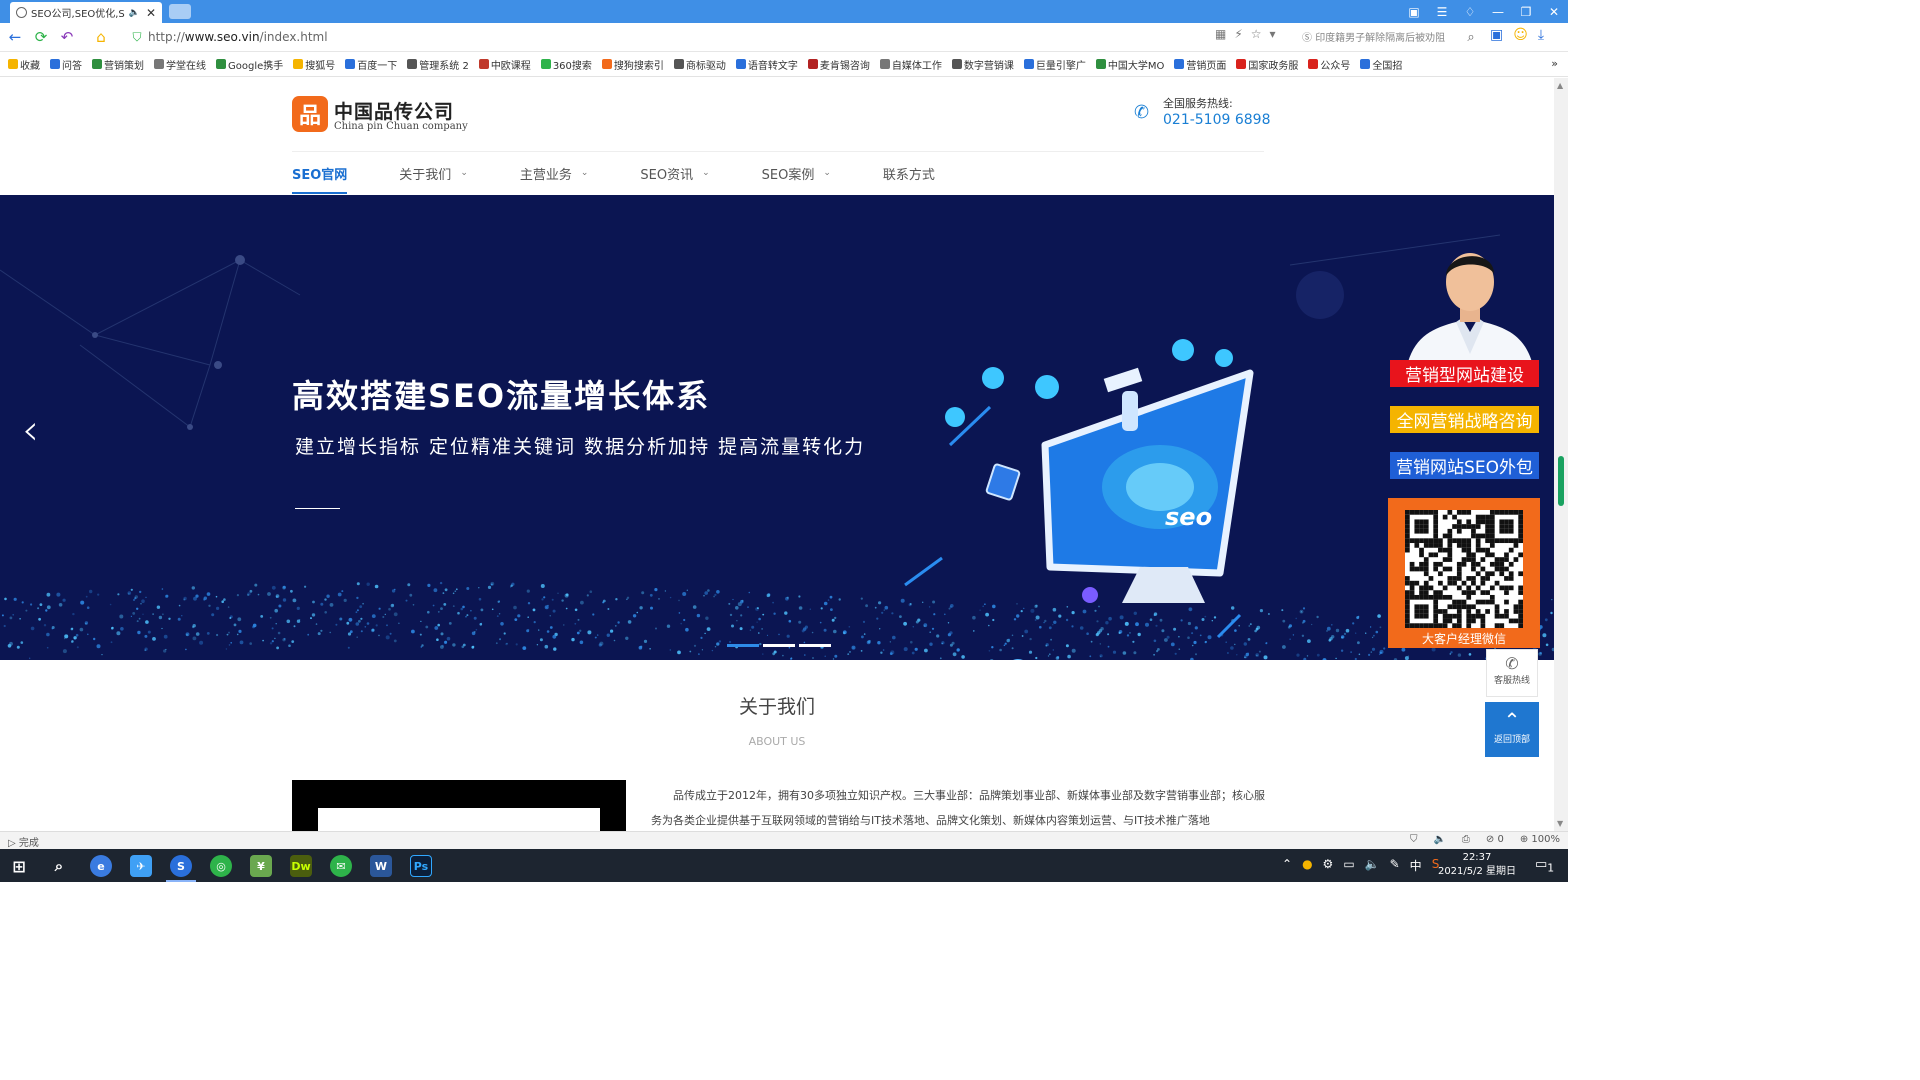 The height and width of the screenshot is (1080, 1920). Describe the element at coordinates (249, 64) in the screenshot. I see `bookmark-item: Google携手` at that location.